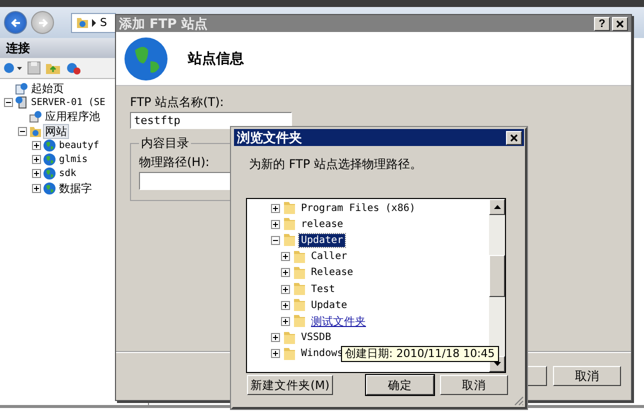 Image resolution: width=644 pixels, height=419 pixels. Describe the element at coordinates (35, 131) in the screenshot. I see `sites-folder-icon` at that location.